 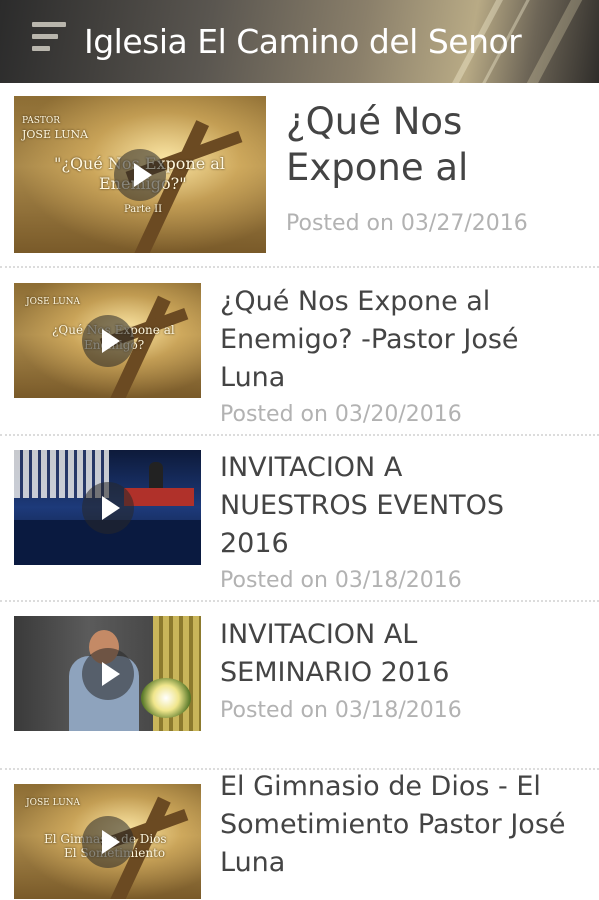 I want to click on thumbnail-text: Parte II, so click(x=143, y=209).